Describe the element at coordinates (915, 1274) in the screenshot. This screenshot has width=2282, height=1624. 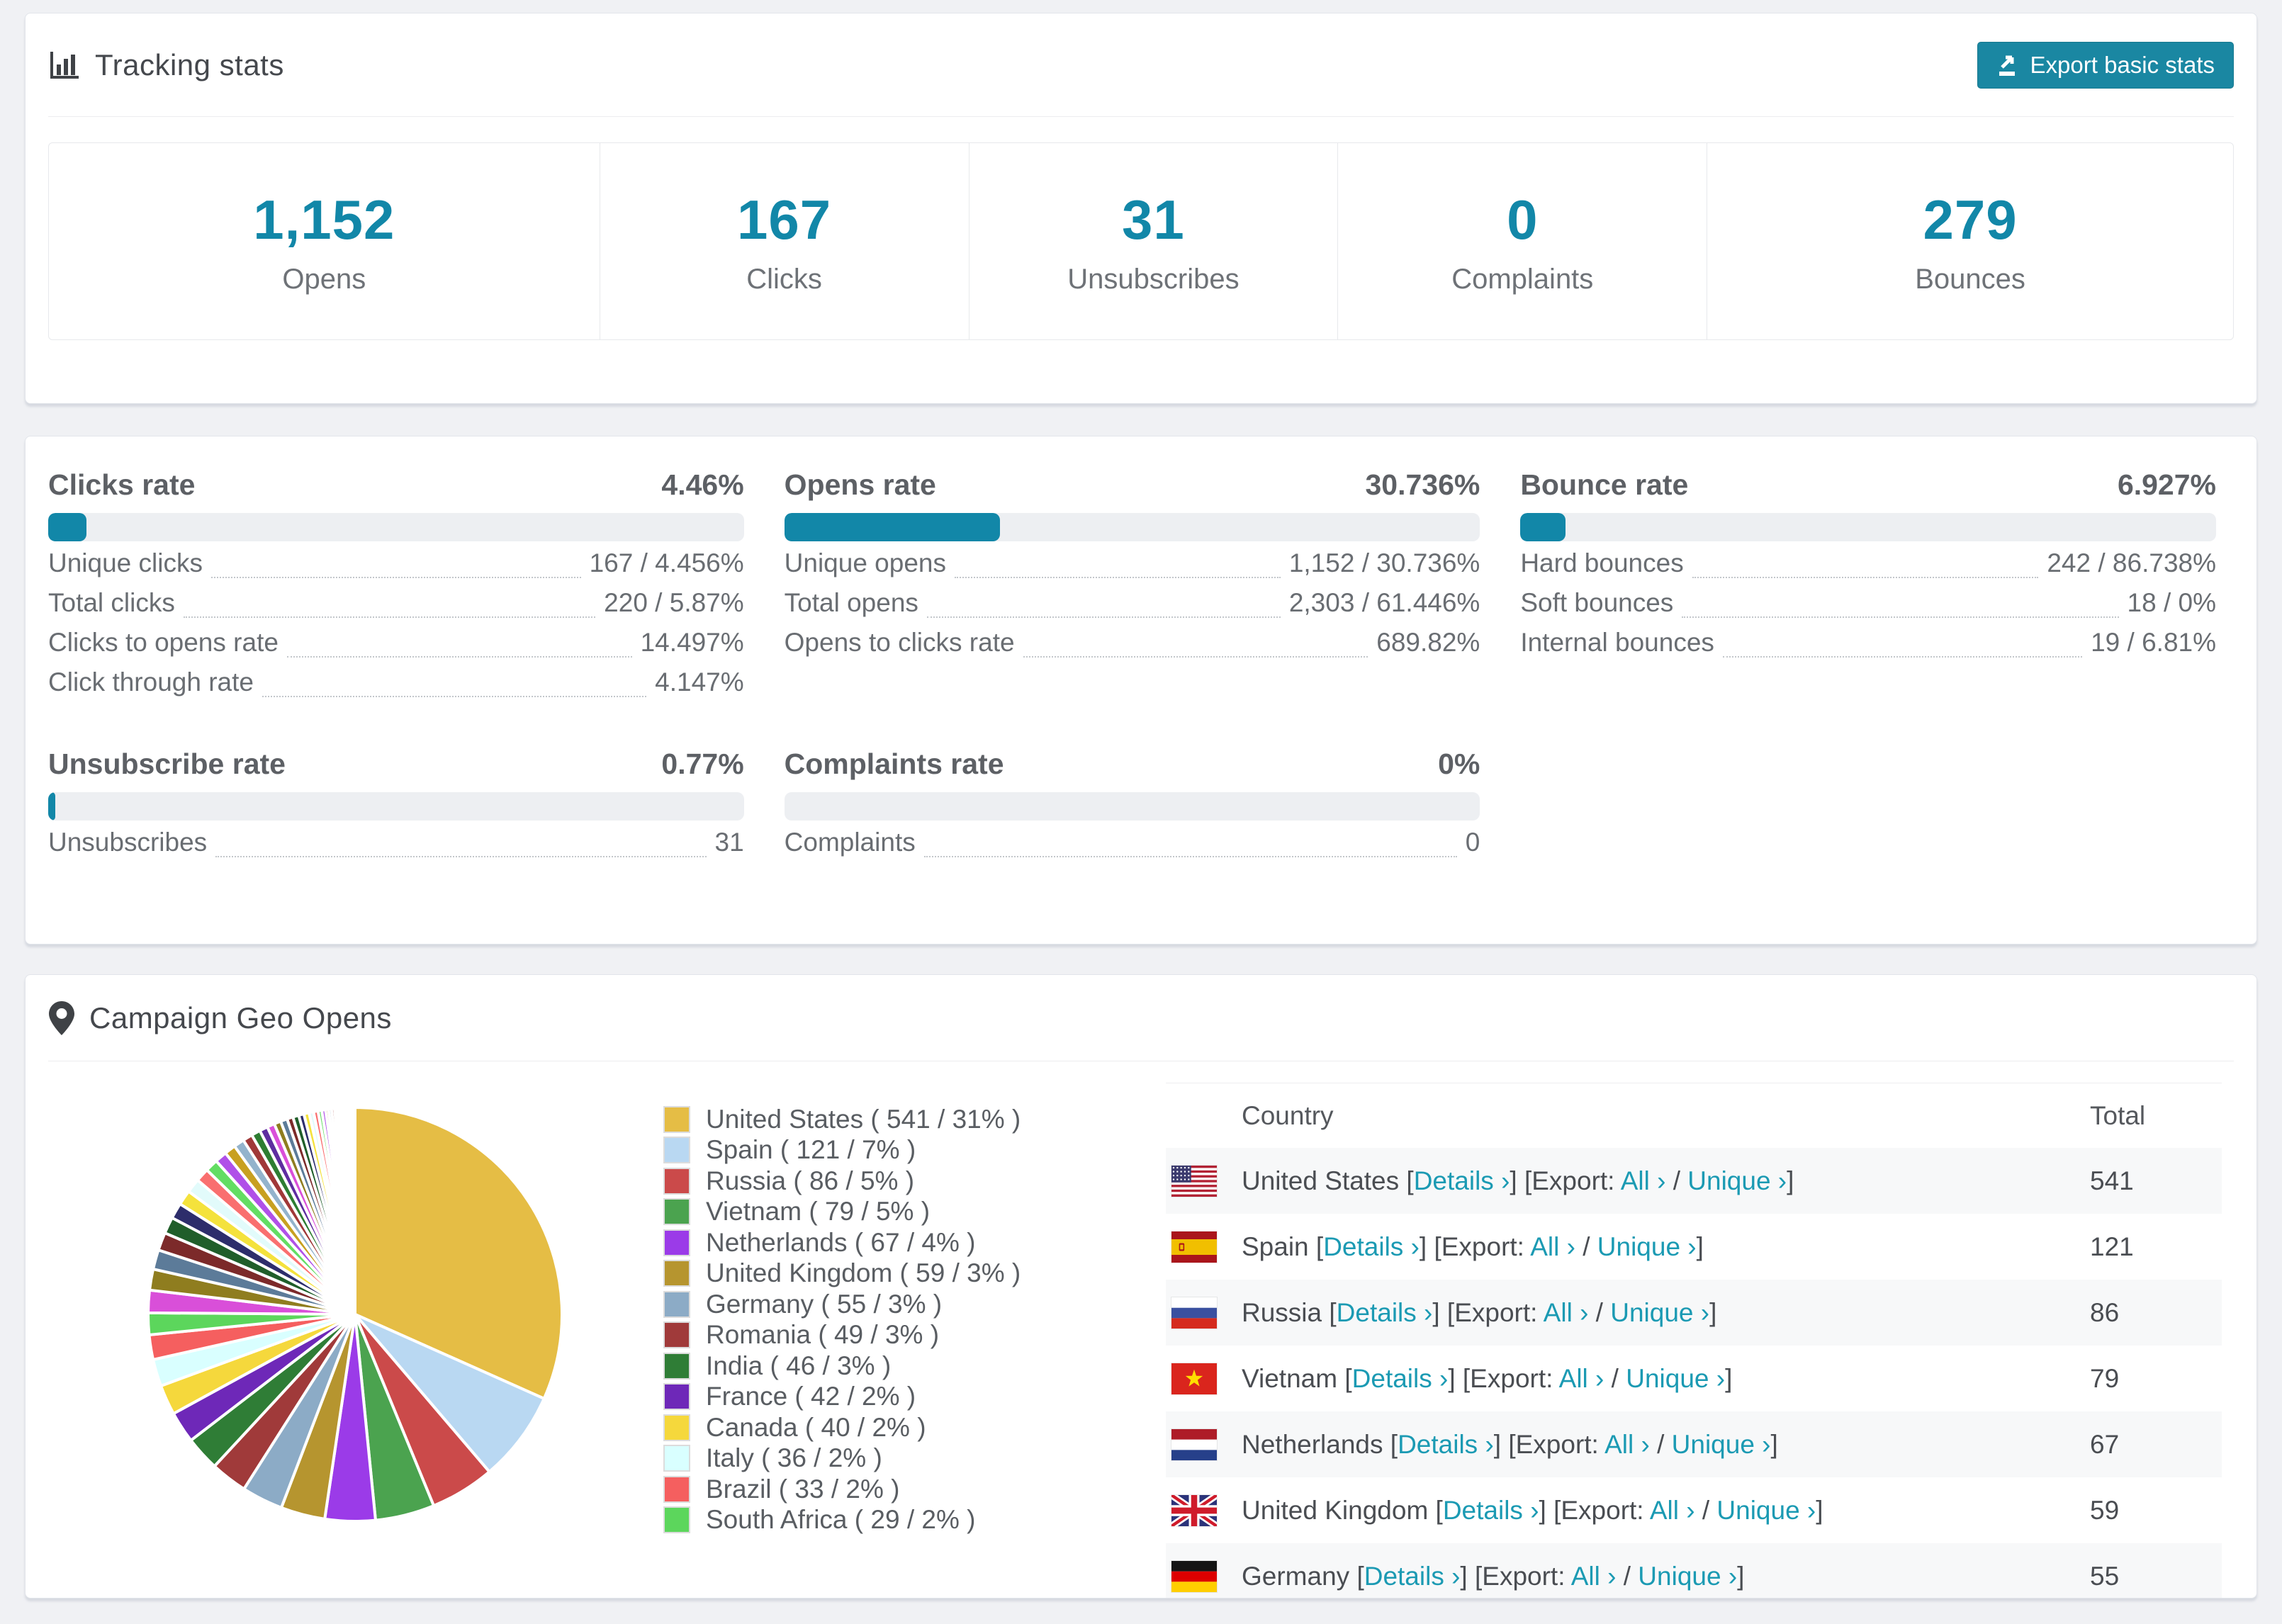
I see `legend-item-united-kingdom: United Kingdom ( 59 / 3% )` at that location.